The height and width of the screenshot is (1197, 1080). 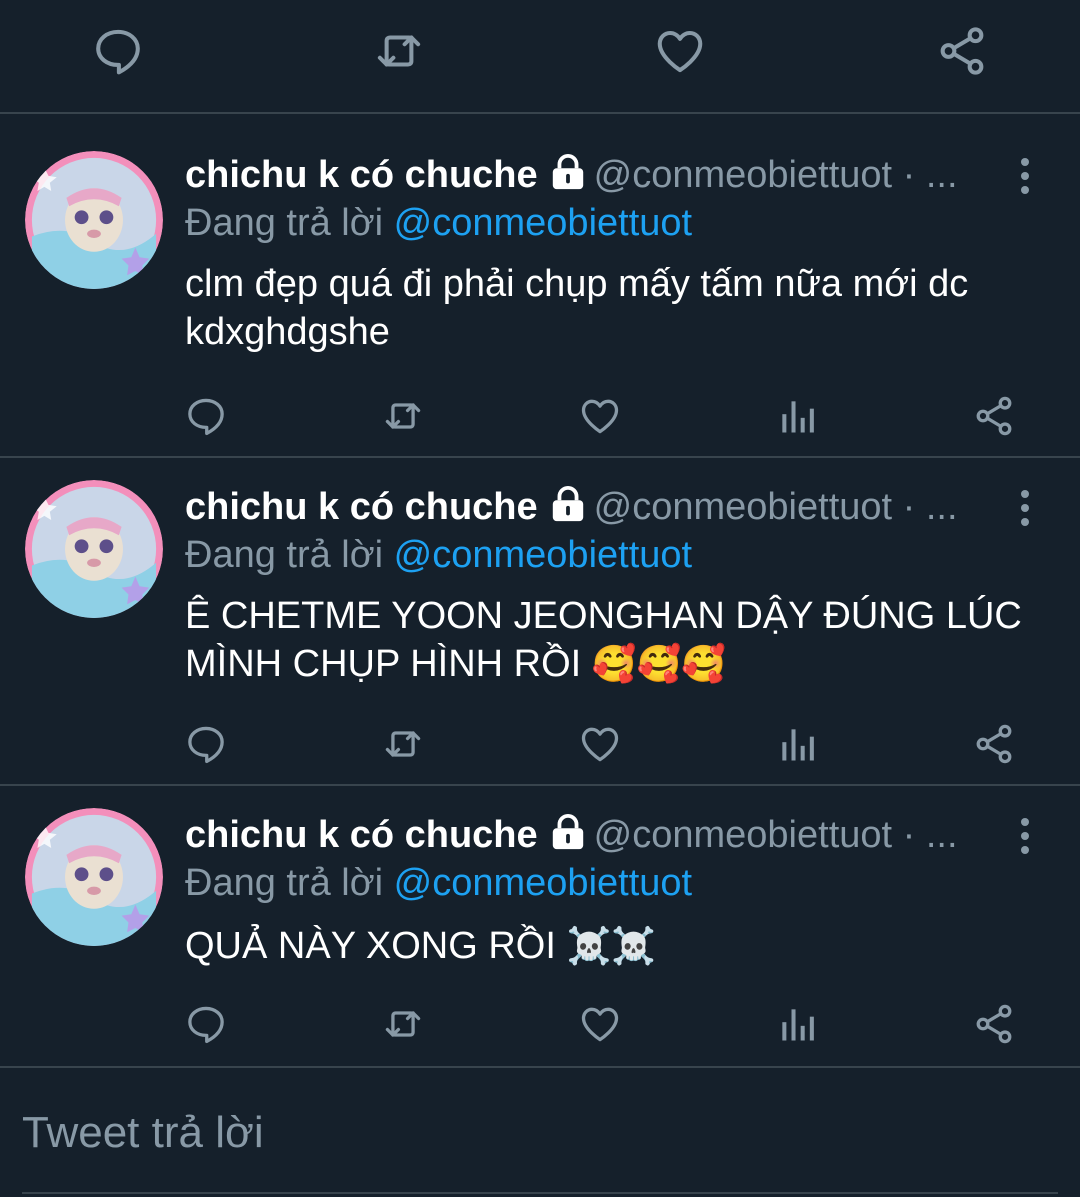 I want to click on tweet-text: QUẢ NÀY XONG RỒI ☠️☠️, so click(x=615, y=946).